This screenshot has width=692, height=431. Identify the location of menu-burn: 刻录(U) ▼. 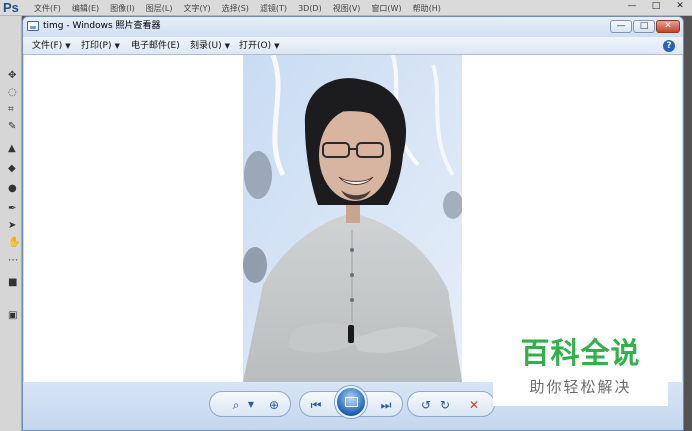
(210, 46).